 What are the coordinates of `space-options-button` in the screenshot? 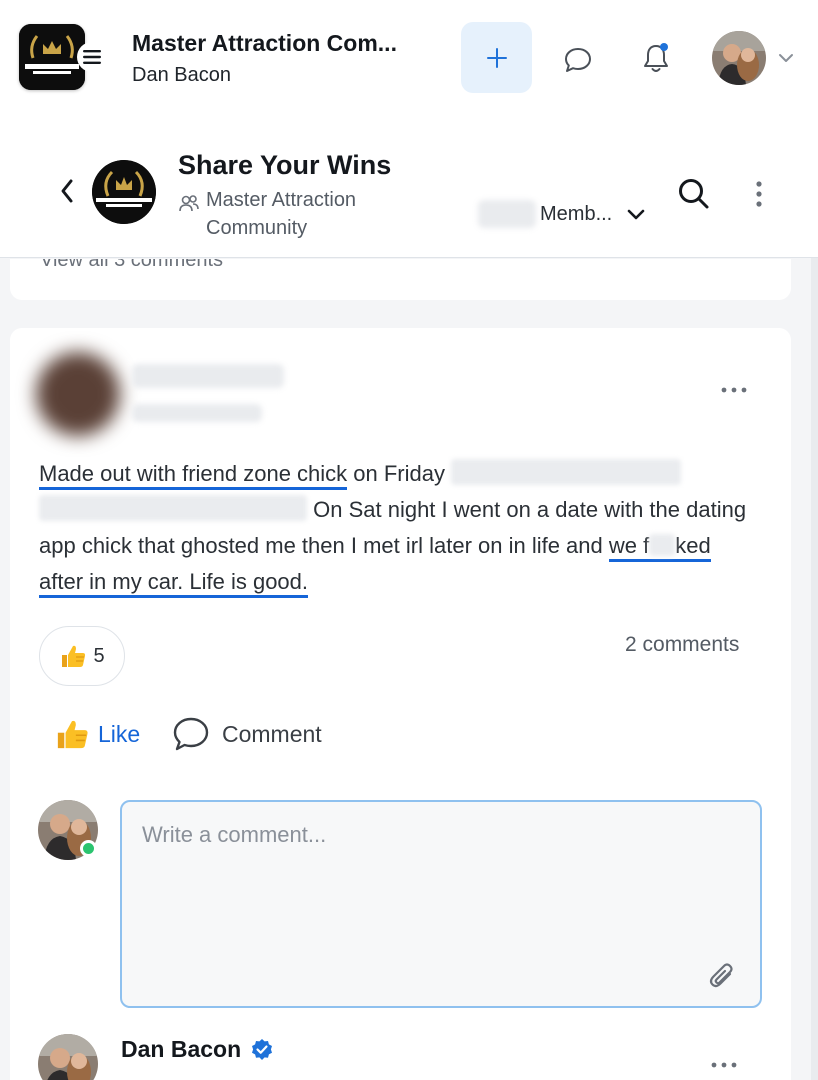 It's located at (759, 194).